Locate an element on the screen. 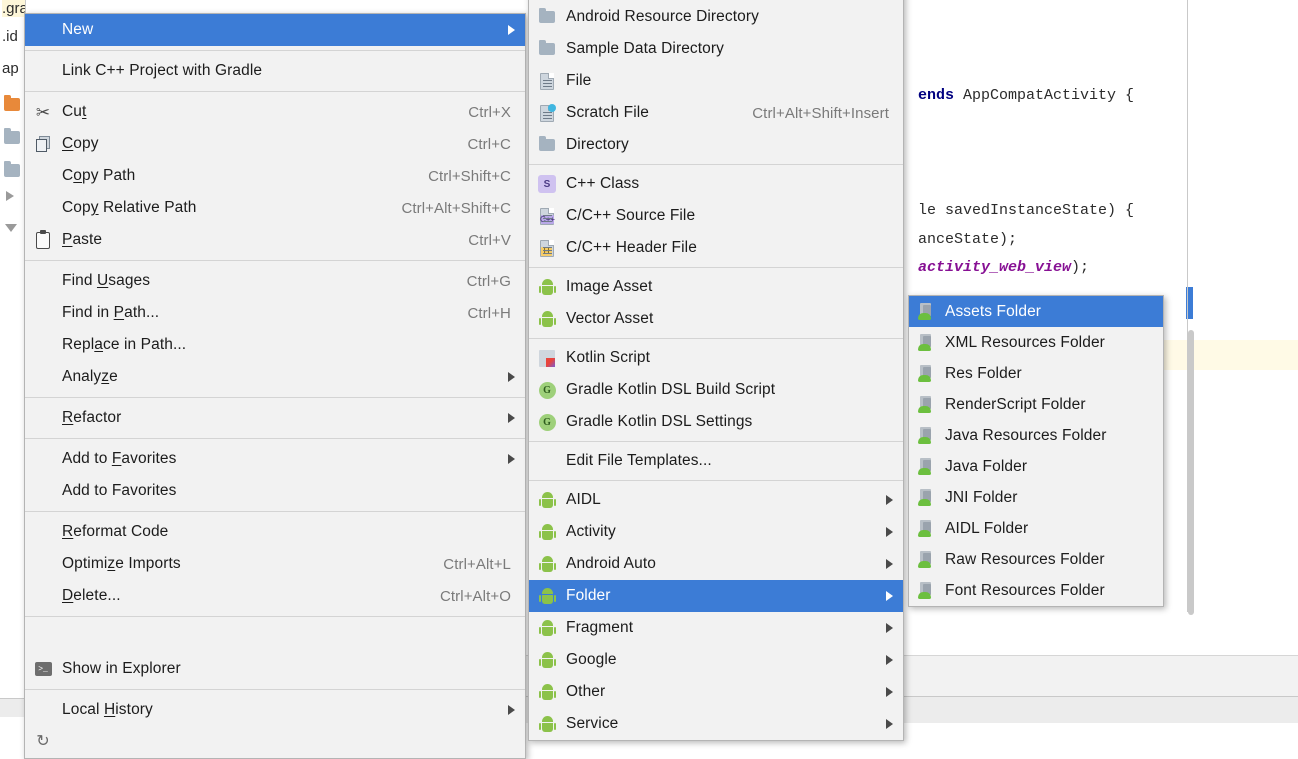 The height and width of the screenshot is (759, 1298). menu-item-optimize-imports: Optimize Imports Ctrl+Alt+L is located at coordinates (275, 564).